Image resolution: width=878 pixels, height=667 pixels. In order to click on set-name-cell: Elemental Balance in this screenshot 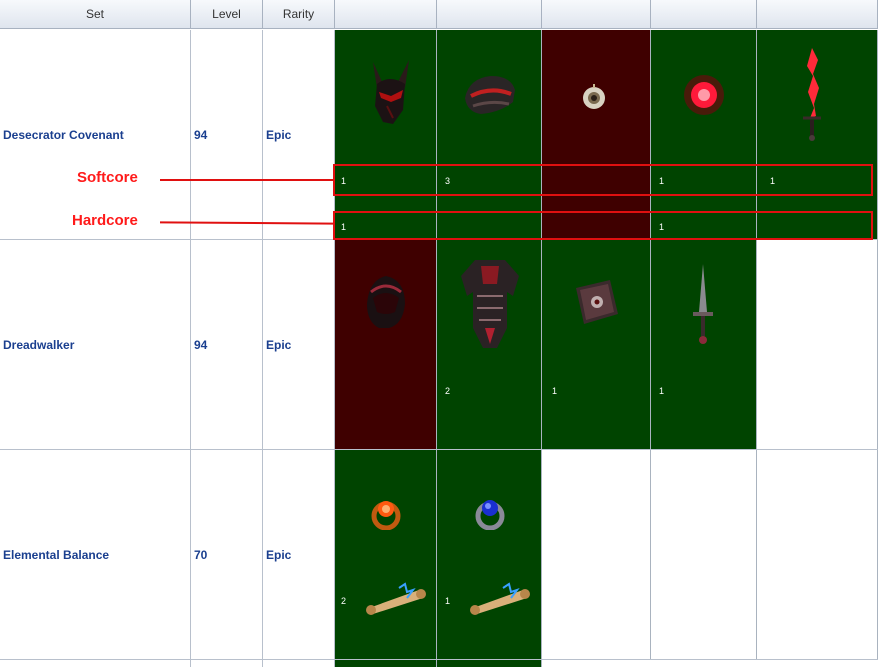, I will do `click(95, 554)`.